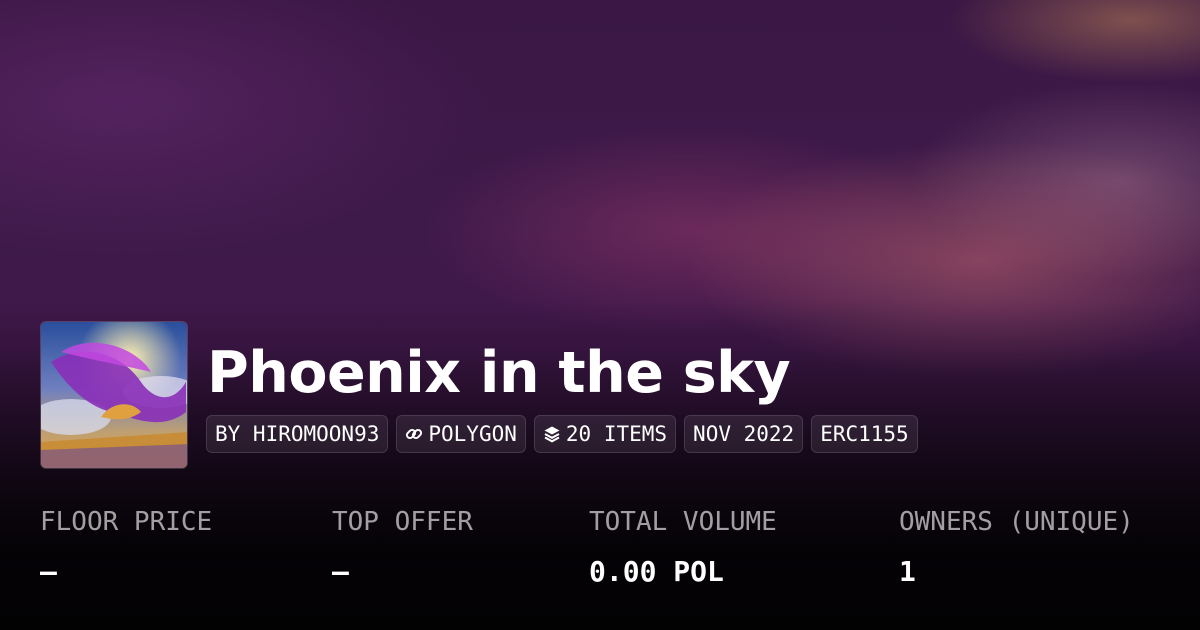 The height and width of the screenshot is (630, 1200). Describe the element at coordinates (1016, 547) in the screenshot. I see `owners-stat: OWNERS (UNIQUE) 1` at that location.